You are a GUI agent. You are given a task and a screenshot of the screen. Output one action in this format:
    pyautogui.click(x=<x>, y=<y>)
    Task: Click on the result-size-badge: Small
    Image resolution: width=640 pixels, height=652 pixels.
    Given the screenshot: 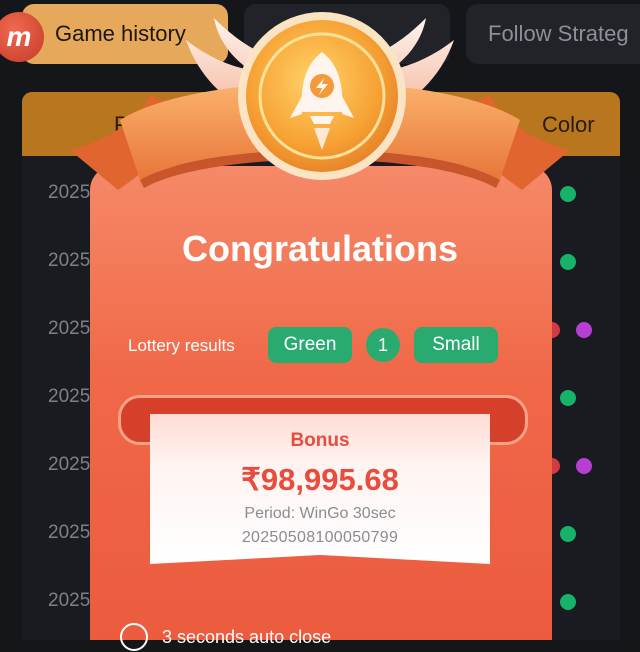 What is the action you would take?
    pyautogui.click(x=456, y=345)
    